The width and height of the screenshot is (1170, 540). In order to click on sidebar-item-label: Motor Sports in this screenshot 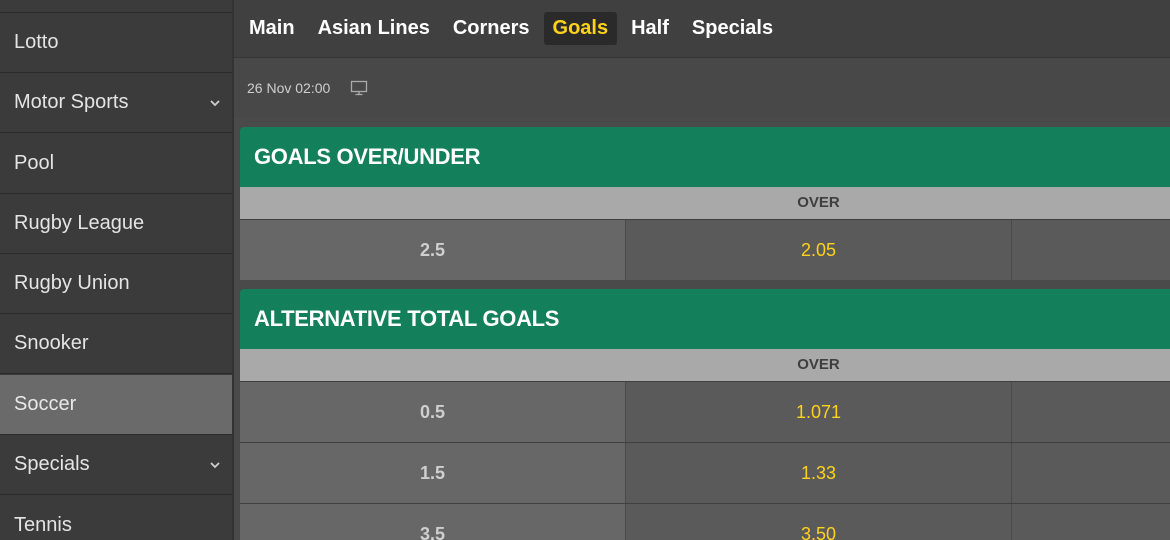, I will do `click(71, 102)`.